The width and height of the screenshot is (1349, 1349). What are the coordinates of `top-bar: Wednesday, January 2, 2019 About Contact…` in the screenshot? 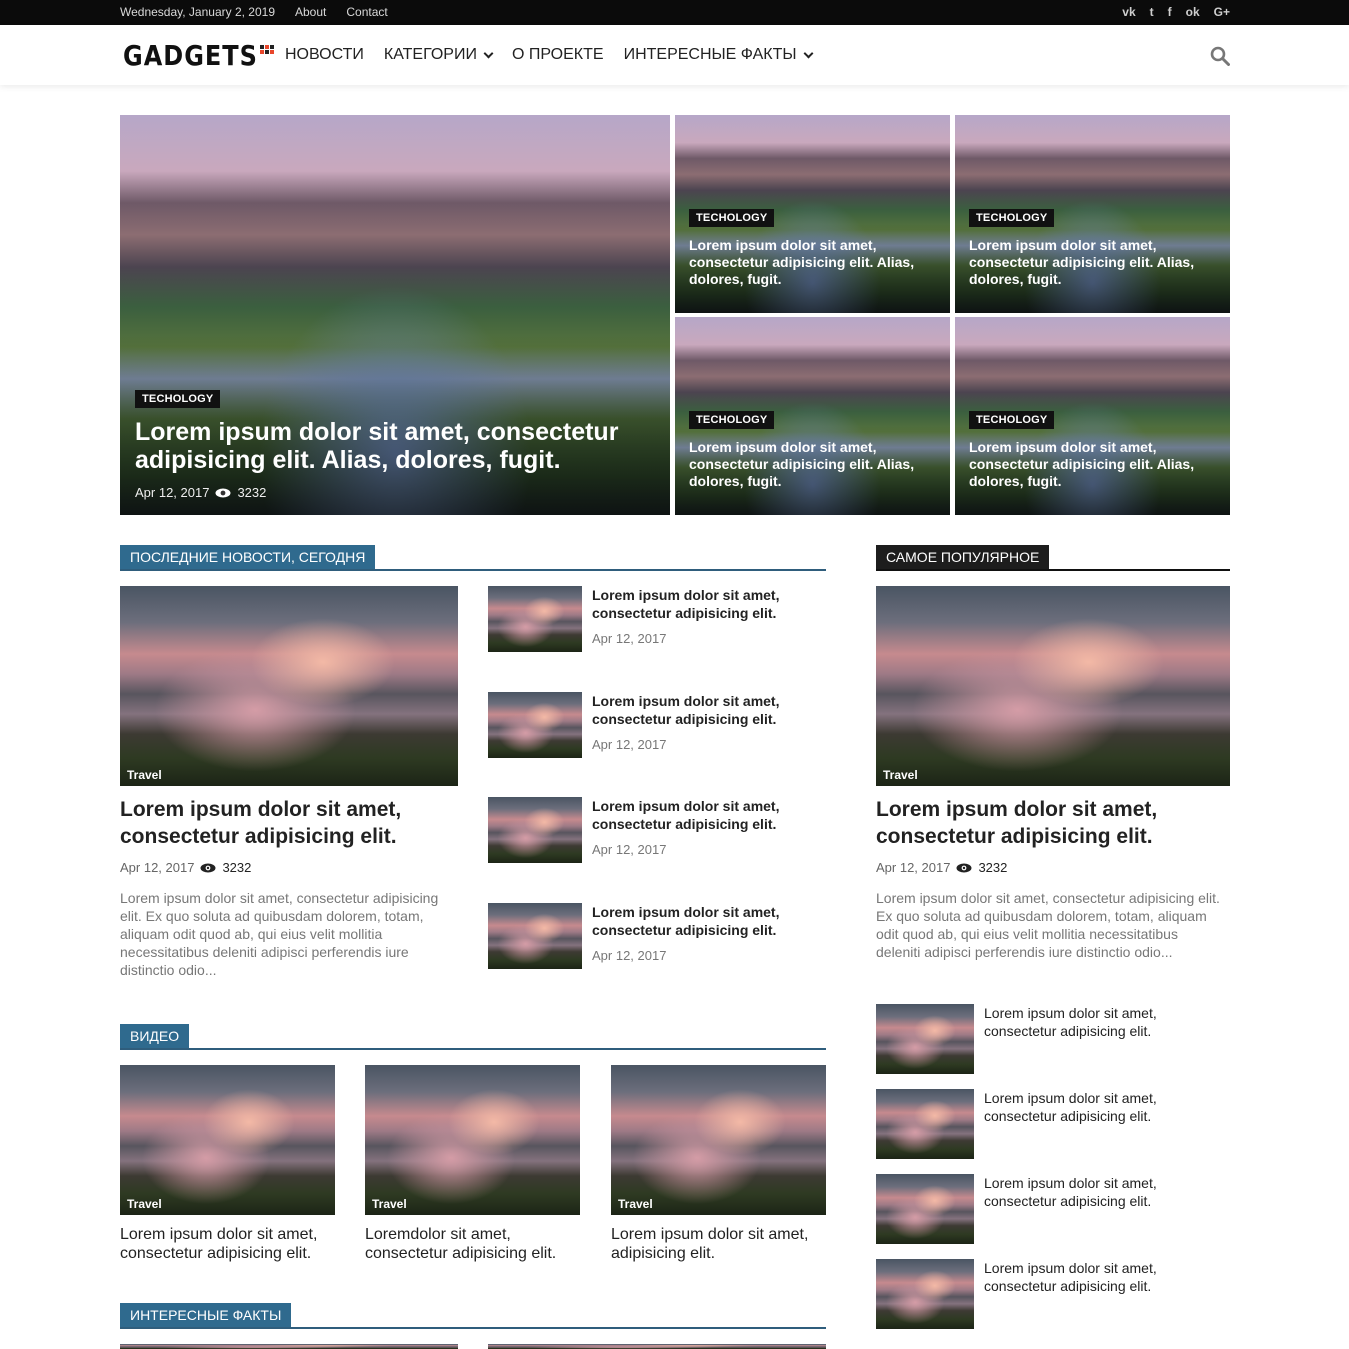 It's located at (674, 12).